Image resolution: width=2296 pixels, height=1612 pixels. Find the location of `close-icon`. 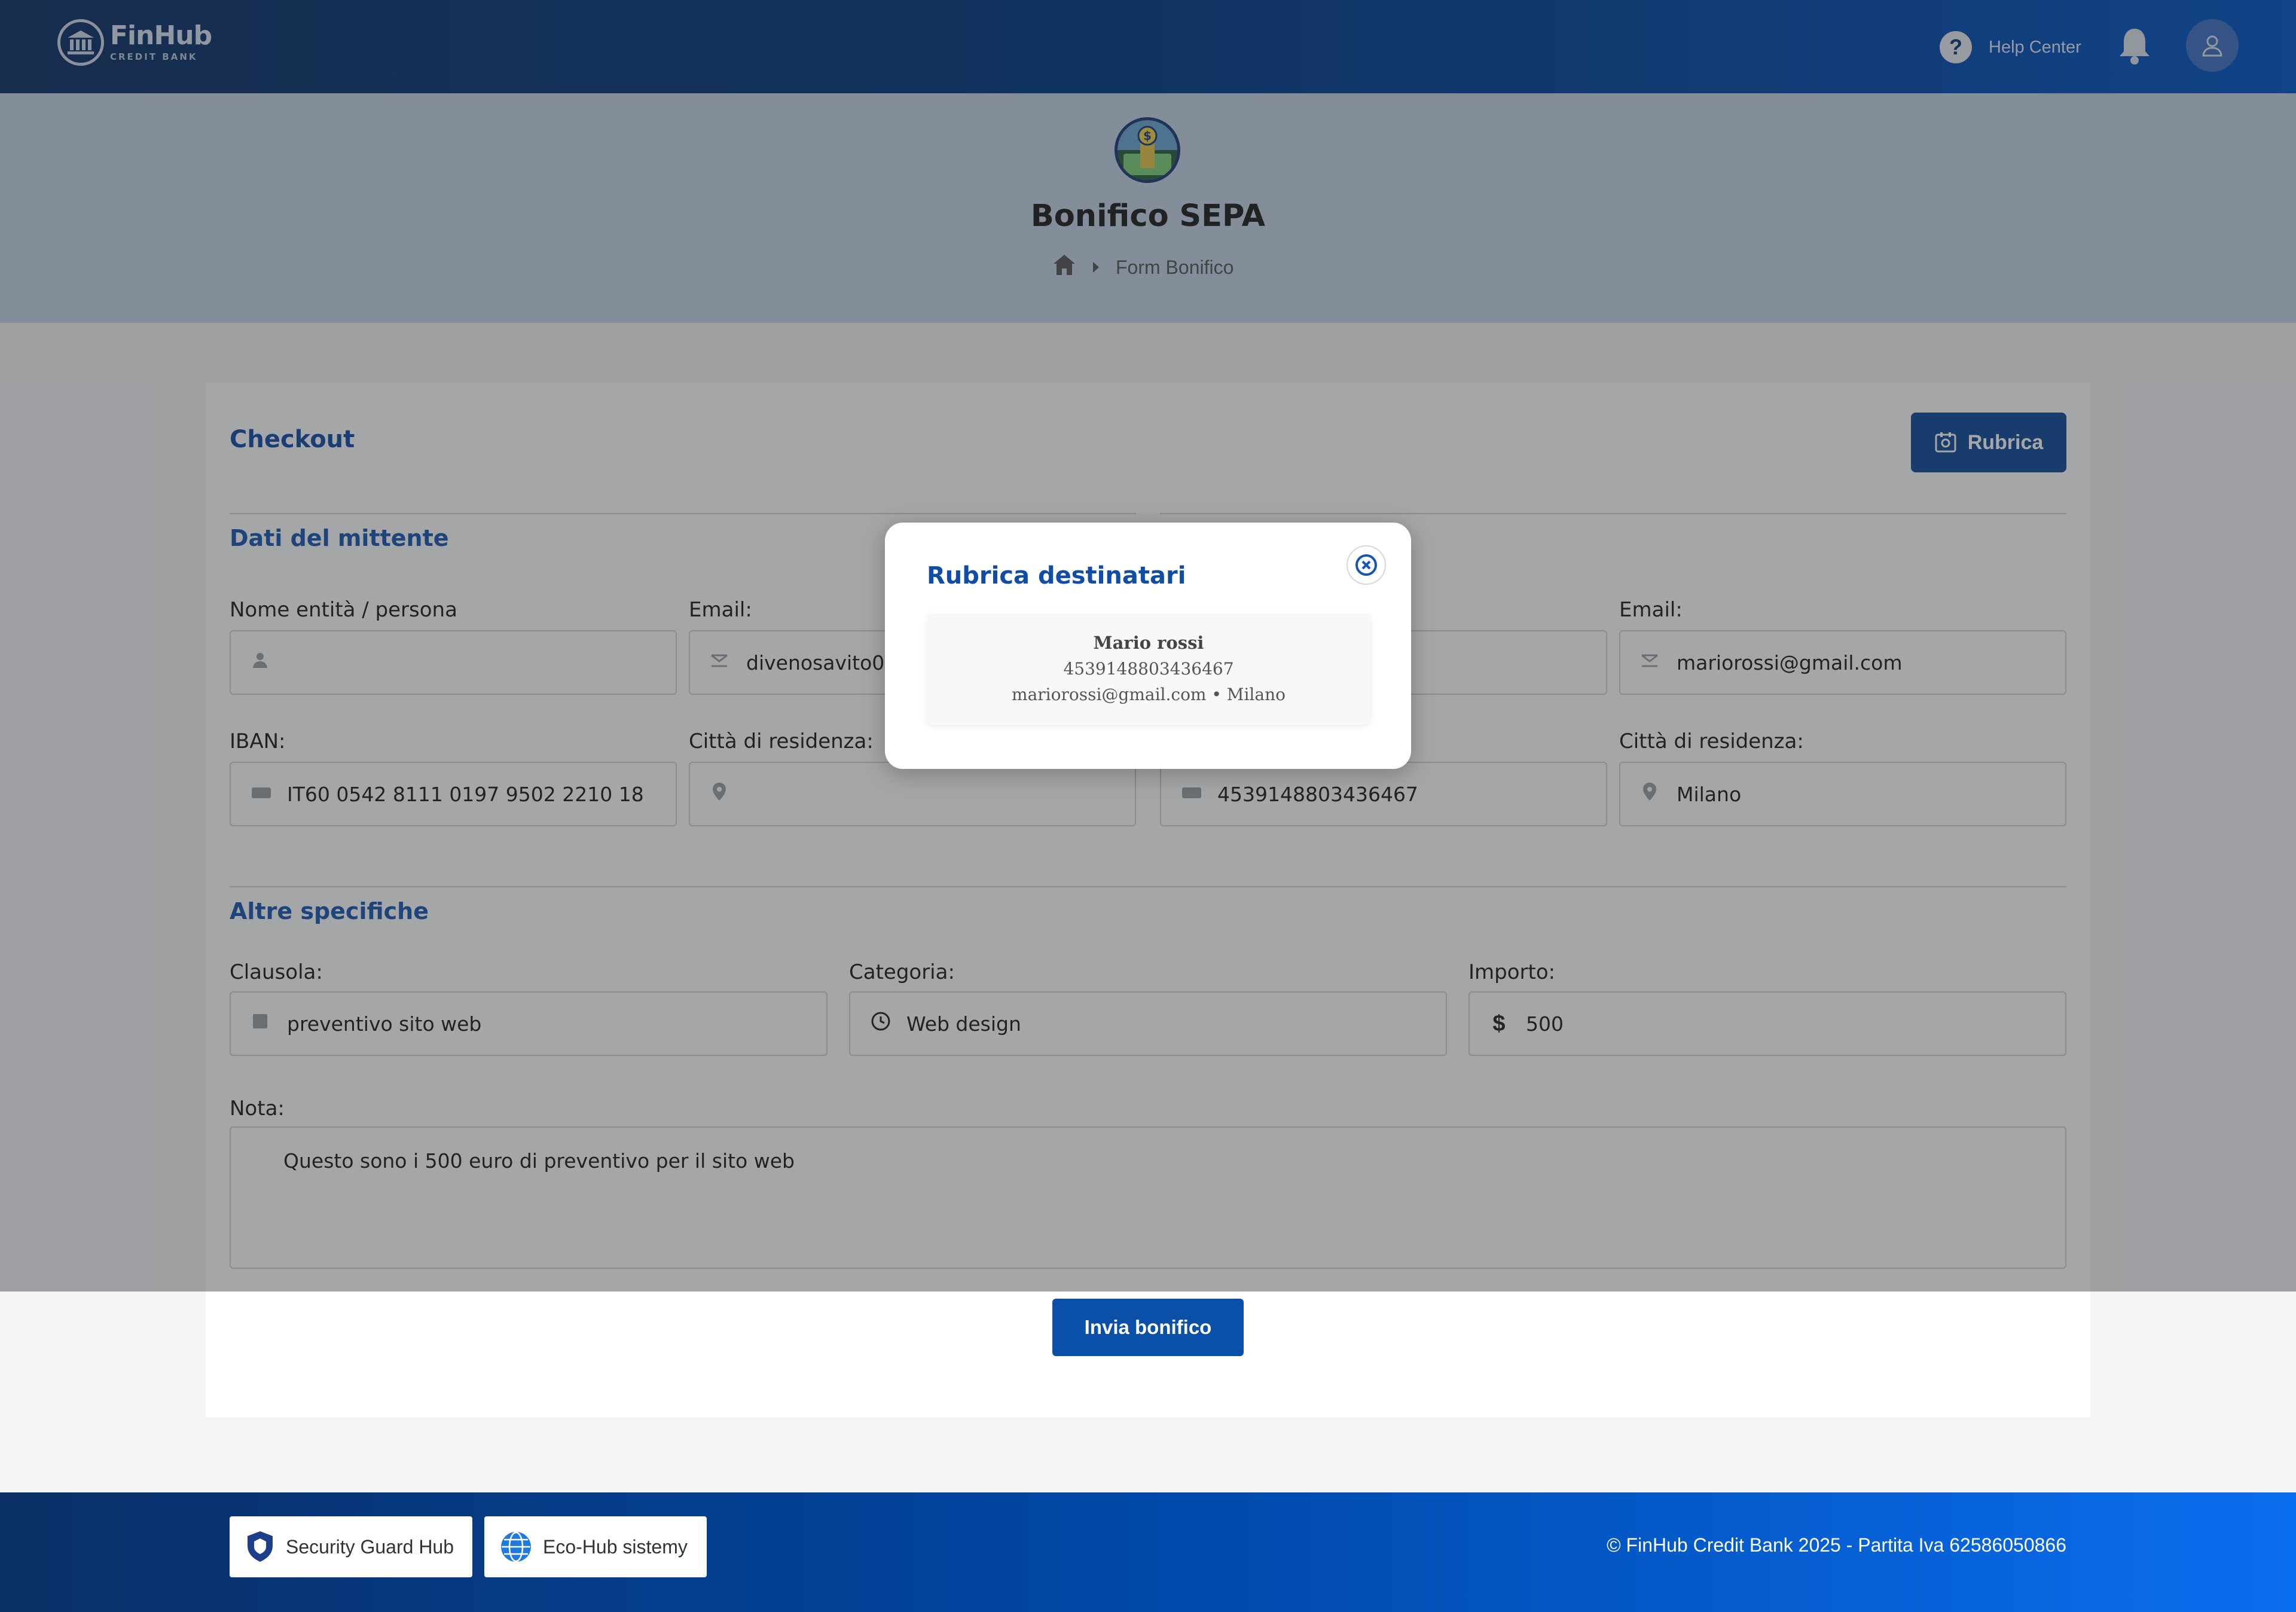

close-icon is located at coordinates (1366, 565).